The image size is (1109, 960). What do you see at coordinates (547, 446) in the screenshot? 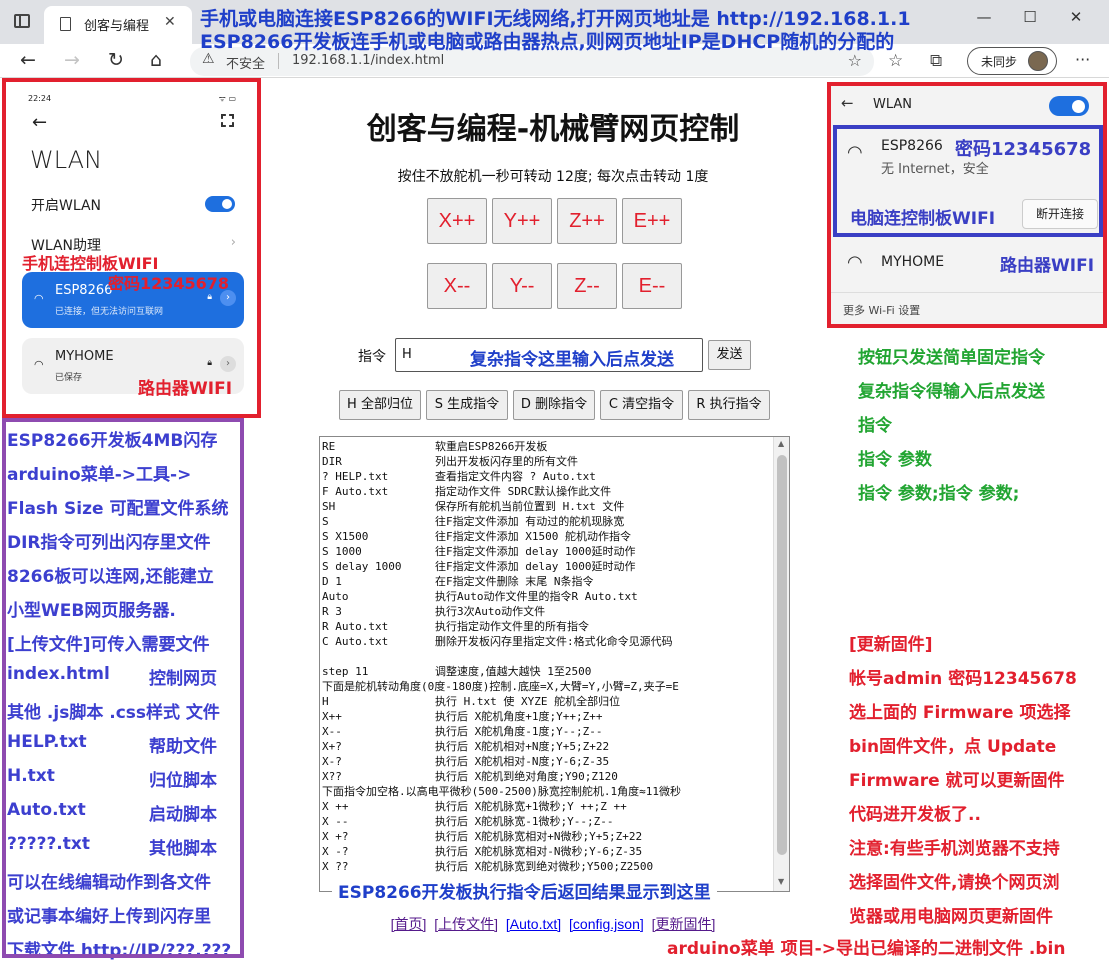
I see `console-line: RE 软重启ESP8266开发板` at bounding box center [547, 446].